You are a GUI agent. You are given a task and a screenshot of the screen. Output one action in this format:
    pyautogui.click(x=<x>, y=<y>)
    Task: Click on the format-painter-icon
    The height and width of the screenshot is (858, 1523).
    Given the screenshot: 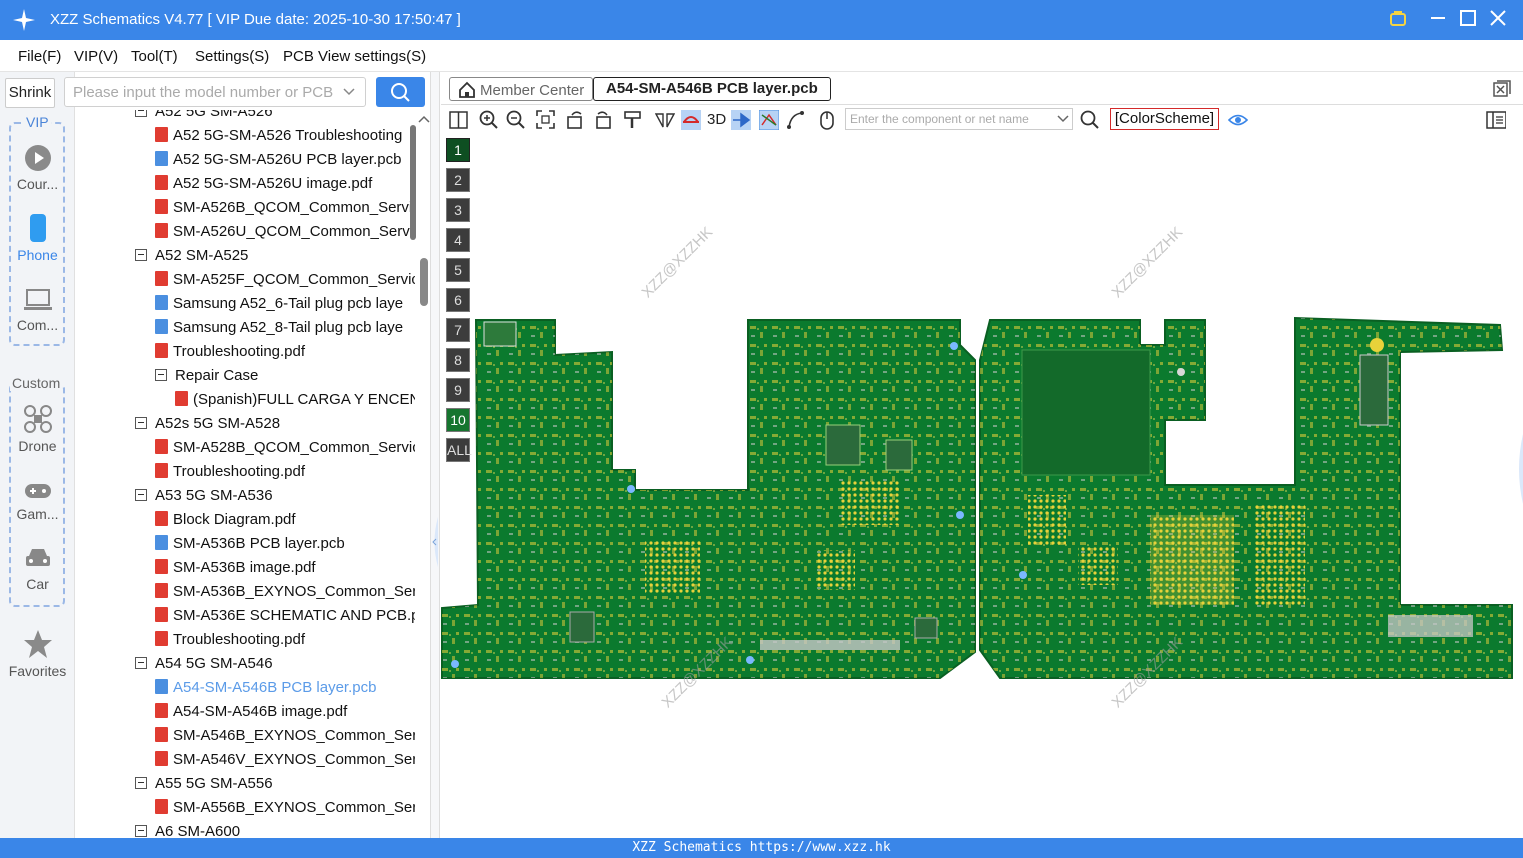 What is the action you would take?
    pyautogui.click(x=633, y=120)
    